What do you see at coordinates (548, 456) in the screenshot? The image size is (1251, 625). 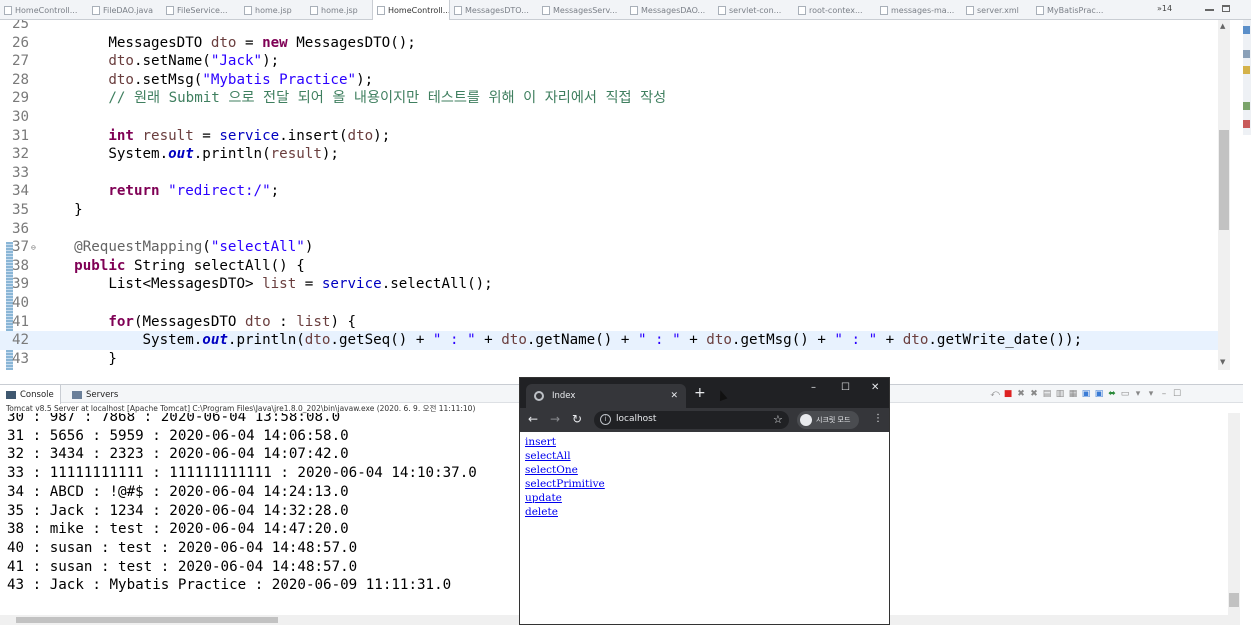 I see `page-link: selectAll` at bounding box center [548, 456].